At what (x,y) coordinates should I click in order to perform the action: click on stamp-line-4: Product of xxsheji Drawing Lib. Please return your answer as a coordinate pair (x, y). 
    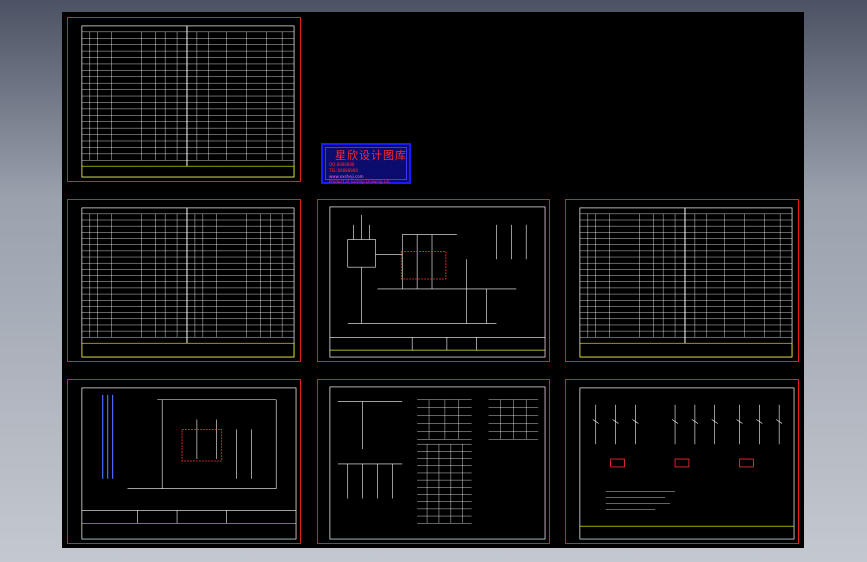
    Looking at the image, I should click on (359, 181).